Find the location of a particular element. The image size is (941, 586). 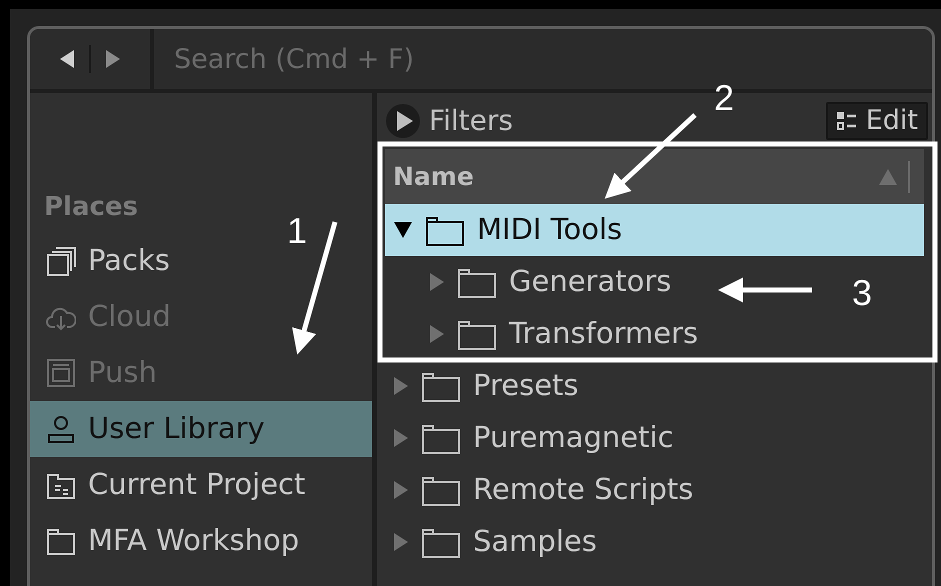

sidebar-item: User Library is located at coordinates (201, 429).